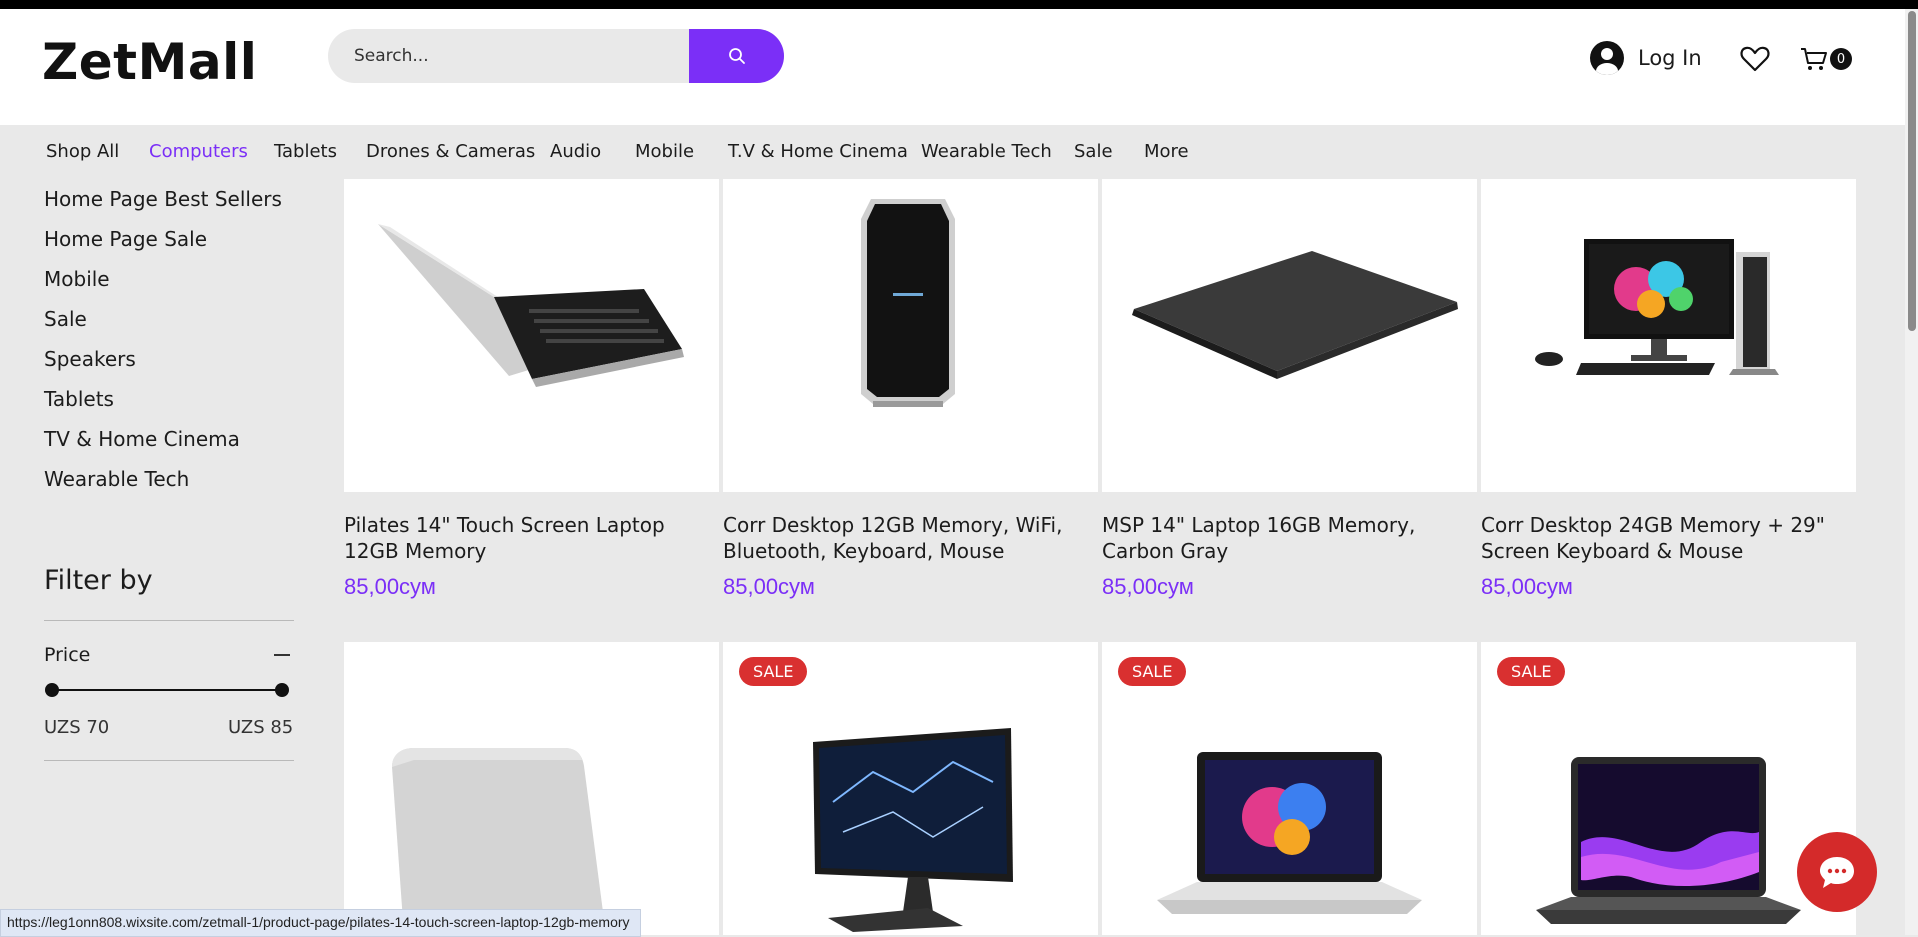 This screenshot has width=1918, height=937. What do you see at coordinates (261, 727) in the screenshot?
I see `price-max-value: UZS 85` at bounding box center [261, 727].